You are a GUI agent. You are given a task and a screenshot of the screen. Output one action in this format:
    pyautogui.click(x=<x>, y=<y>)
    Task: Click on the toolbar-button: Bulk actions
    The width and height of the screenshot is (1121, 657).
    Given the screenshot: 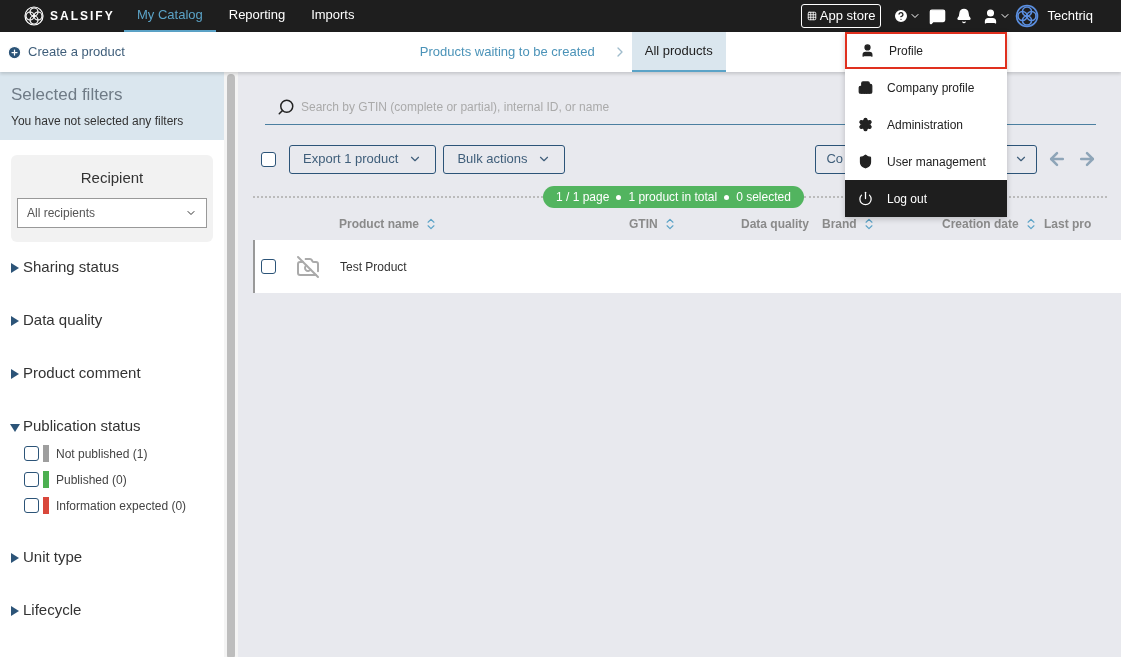 What is the action you would take?
    pyautogui.click(x=504, y=159)
    